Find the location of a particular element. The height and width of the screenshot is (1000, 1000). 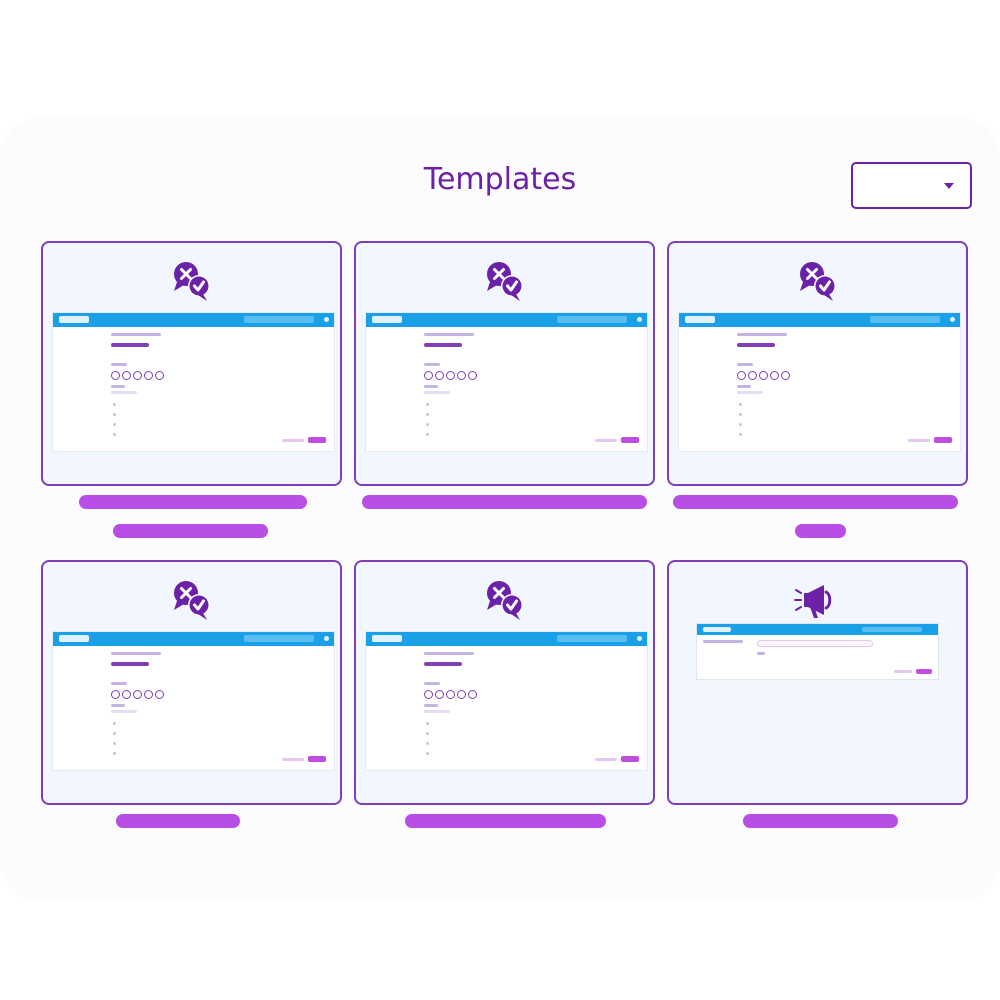

megaphone-icon is located at coordinates (812, 601).